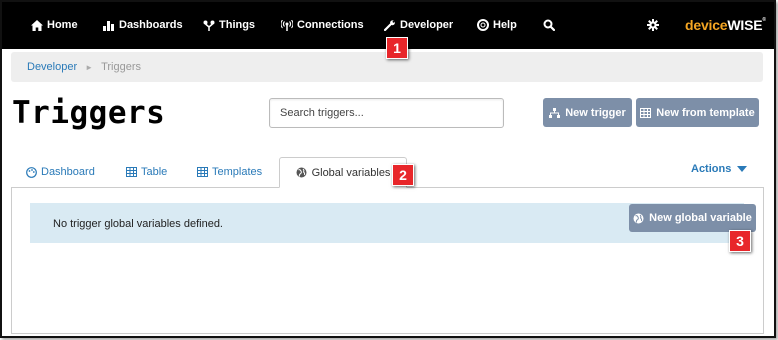  Describe the element at coordinates (330, 25) in the screenshot. I see `nav-connections-label: Connections` at that location.